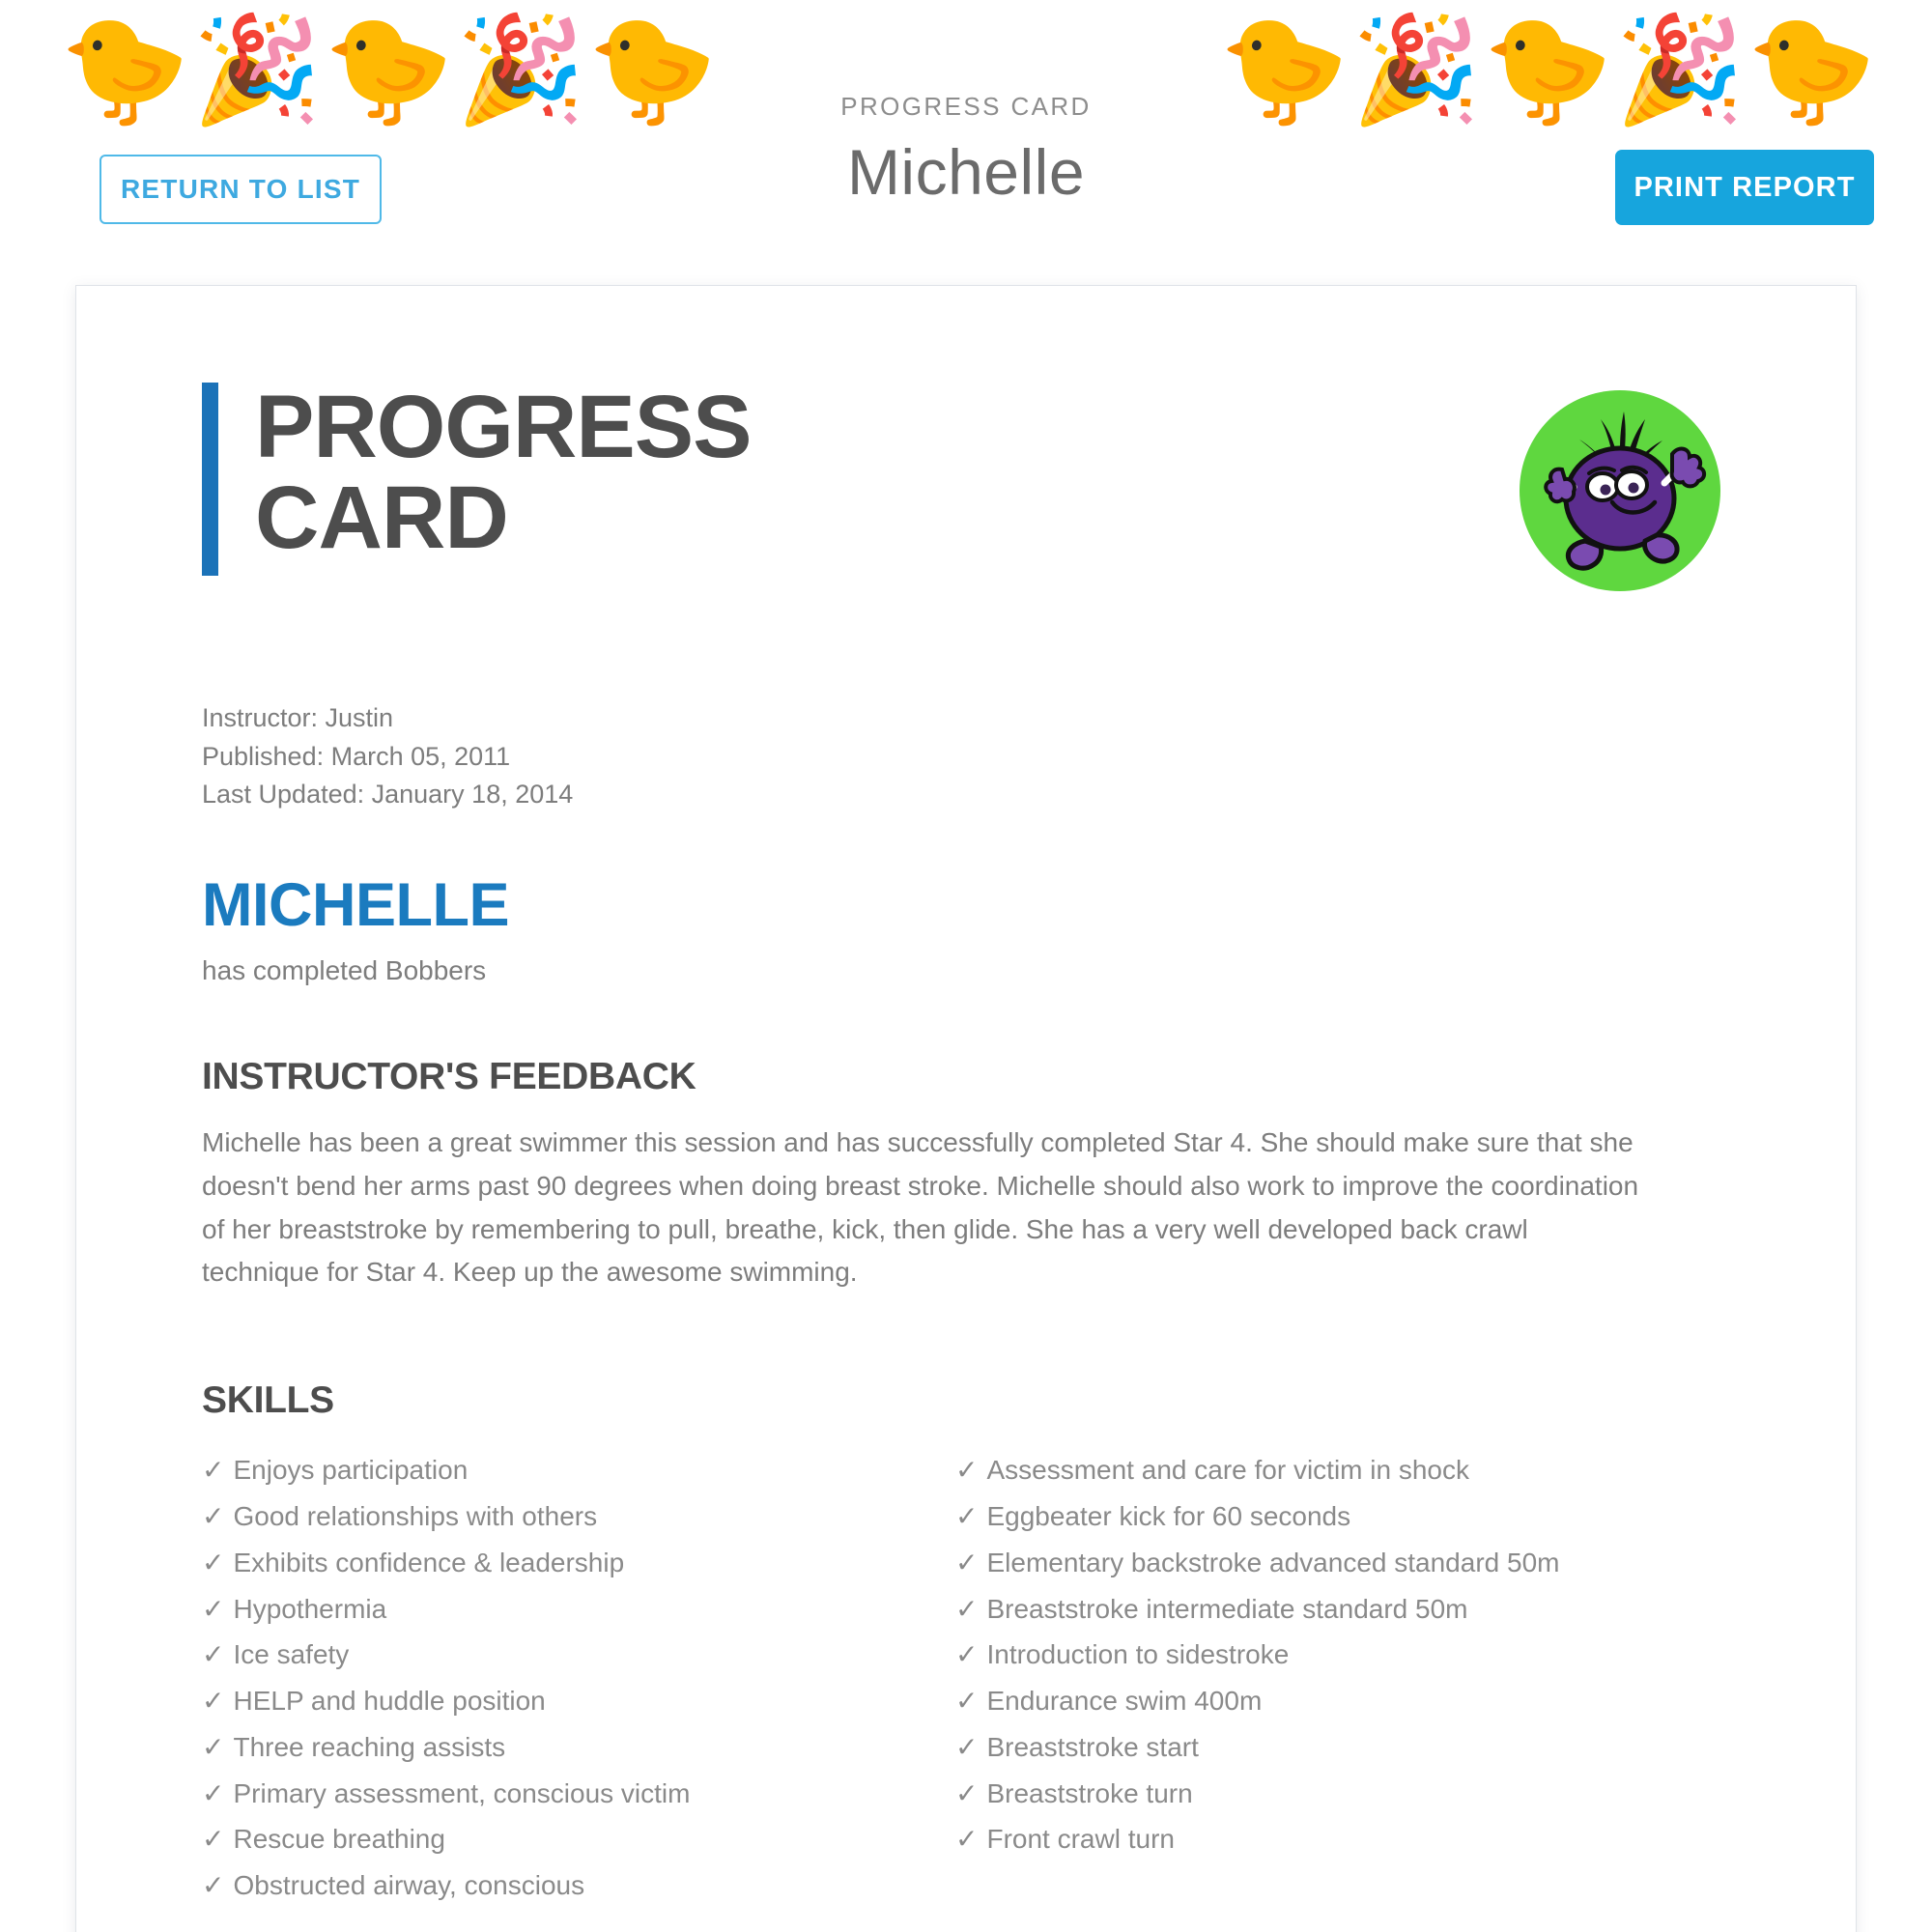  Describe the element at coordinates (1089, 1792) in the screenshot. I see `skill-label: Breaststroke turn` at that location.